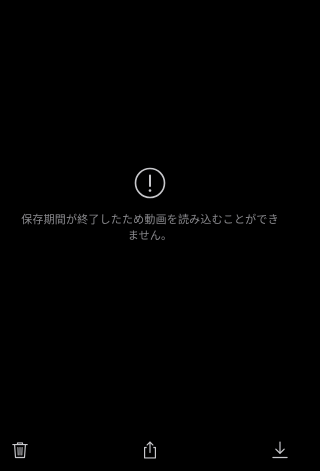  I want to click on share-button, so click(150, 450).